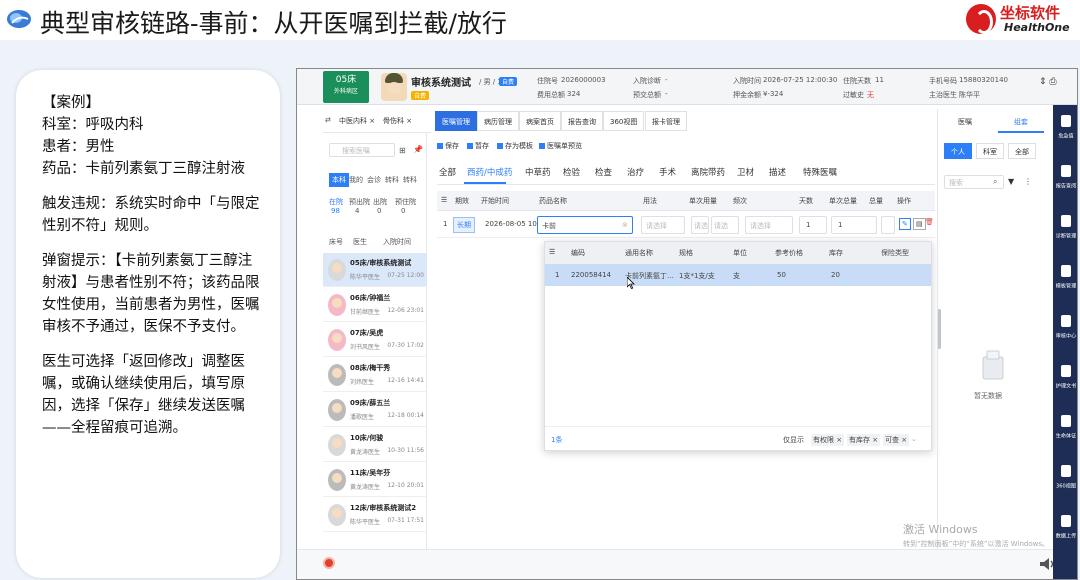 This screenshot has height=580, width=1080. What do you see at coordinates (540, 121) in the screenshot?
I see `tab-case-home: 病案首页` at bounding box center [540, 121].